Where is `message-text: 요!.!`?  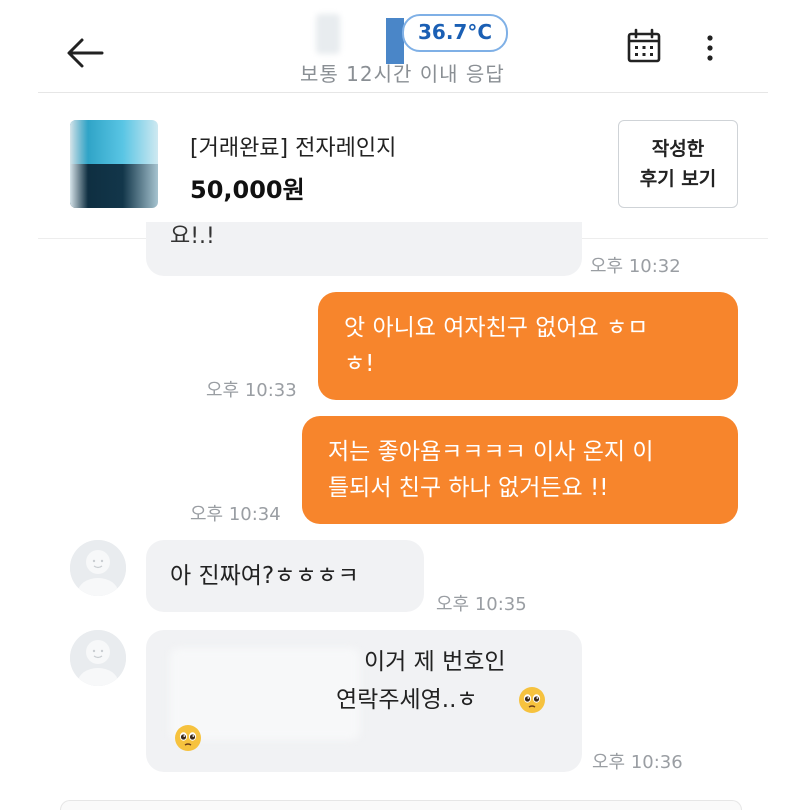
message-text: 요!.! is located at coordinates (192, 236).